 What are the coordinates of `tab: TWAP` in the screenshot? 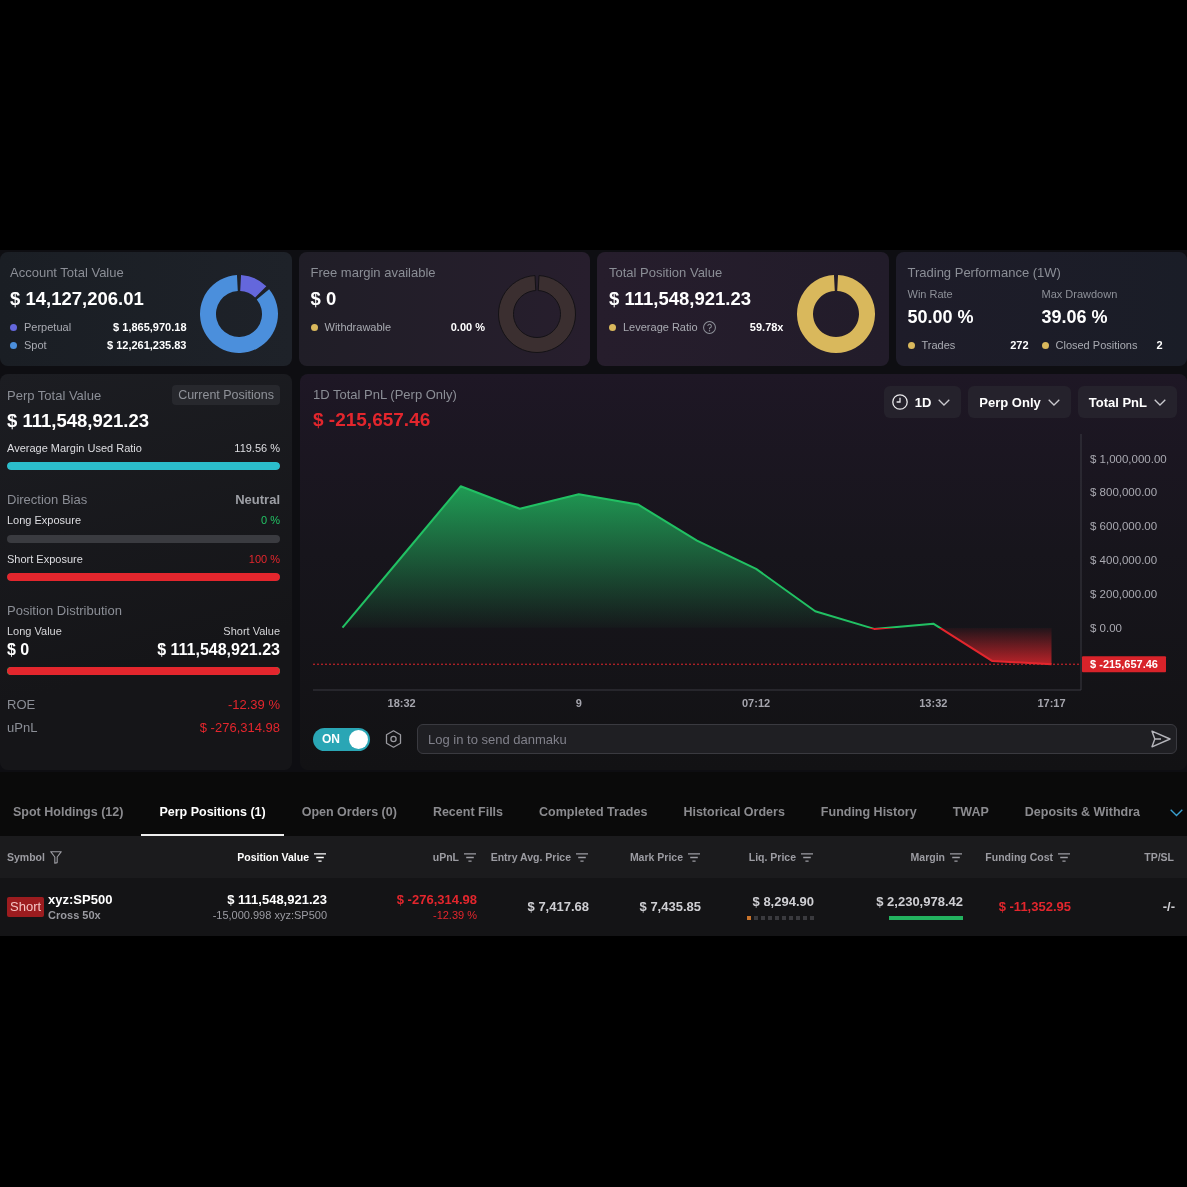 It's located at (970, 813).